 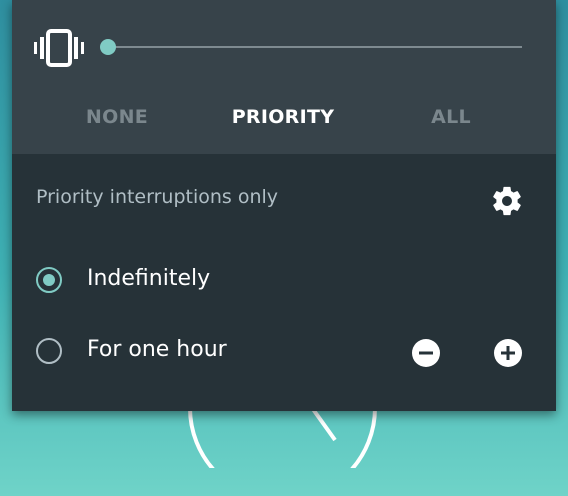 What do you see at coordinates (507, 201) in the screenshot?
I see `gear-icon` at bounding box center [507, 201].